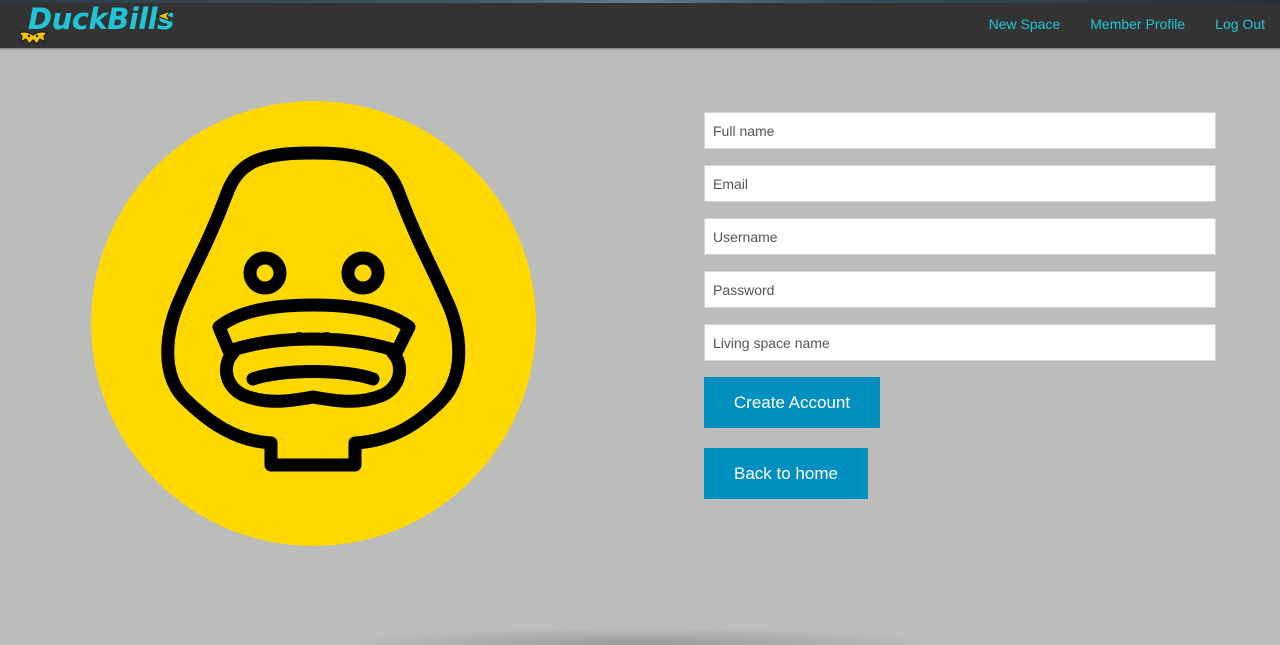 This screenshot has height=645, width=1280. What do you see at coordinates (960, 236) in the screenshot?
I see `username-input` at bounding box center [960, 236].